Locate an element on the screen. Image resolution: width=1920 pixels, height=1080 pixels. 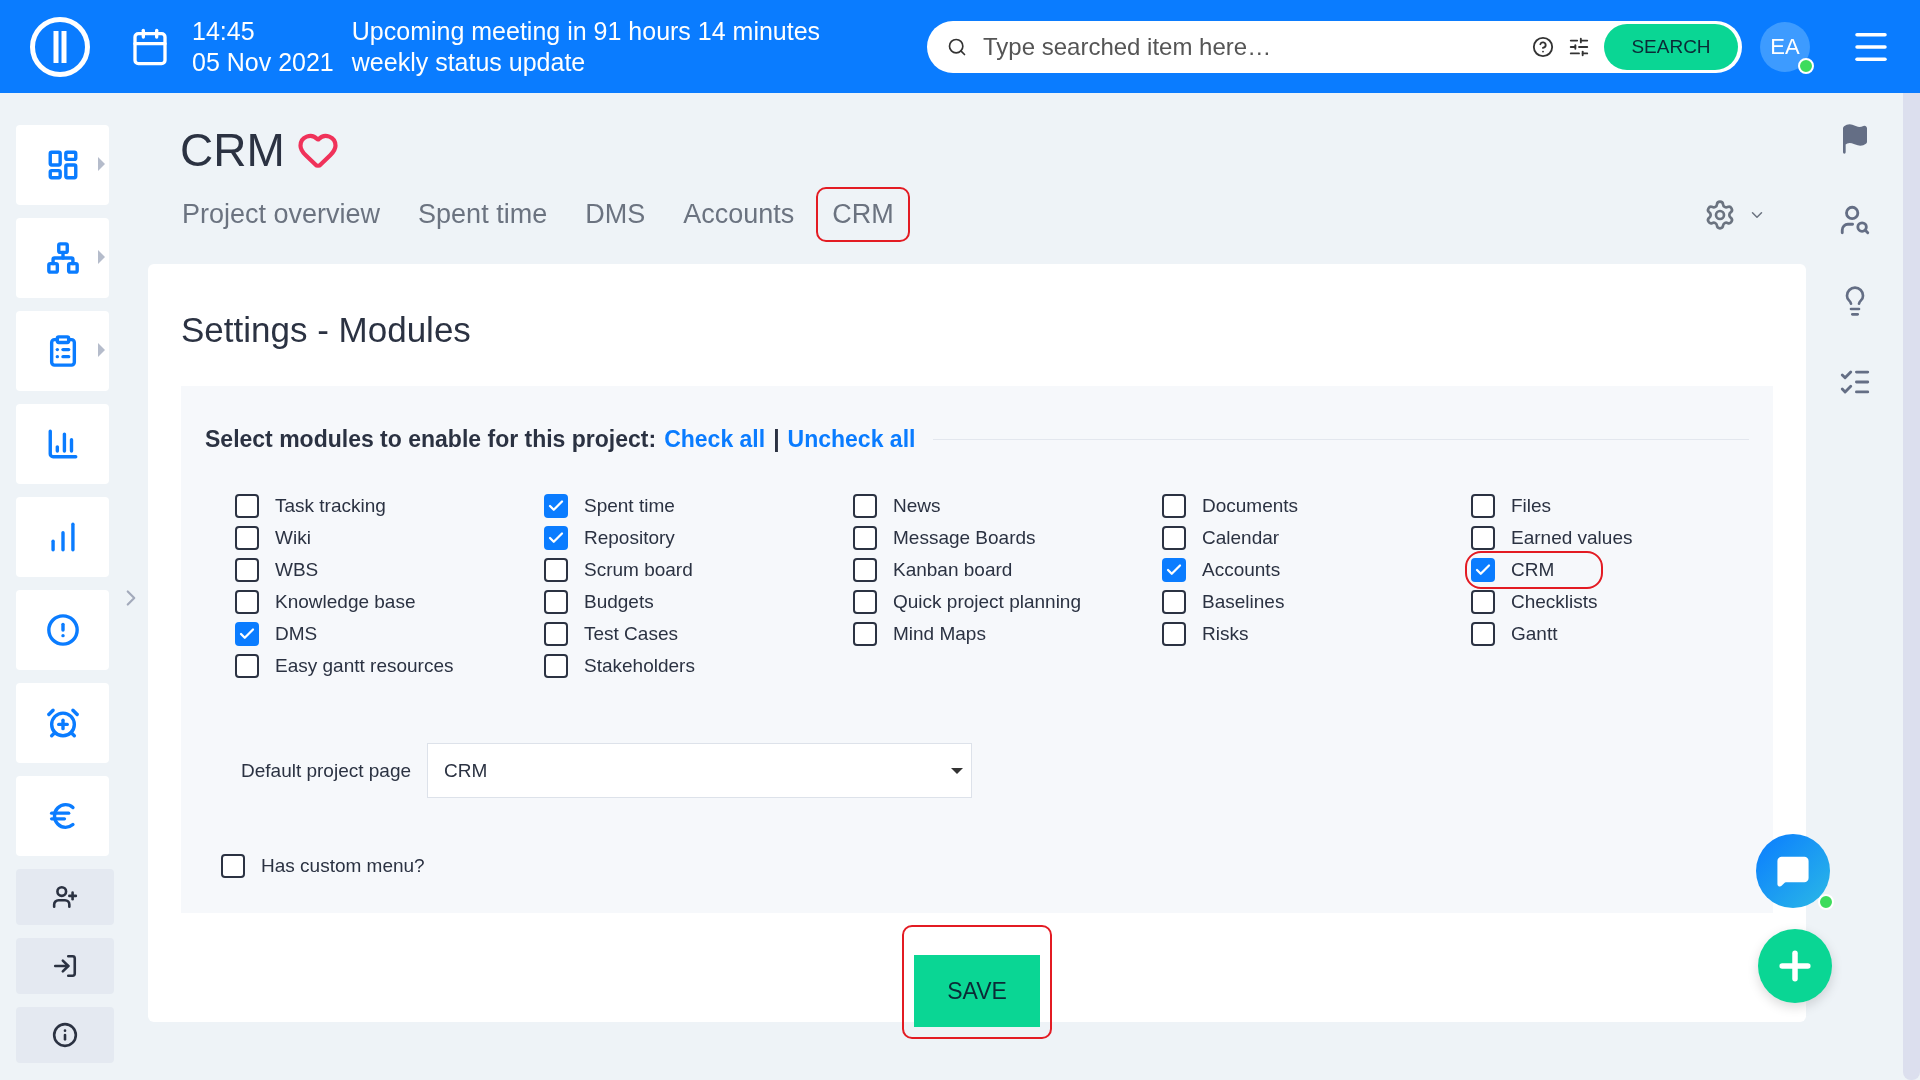
filter-icon is located at coordinates (1579, 46).